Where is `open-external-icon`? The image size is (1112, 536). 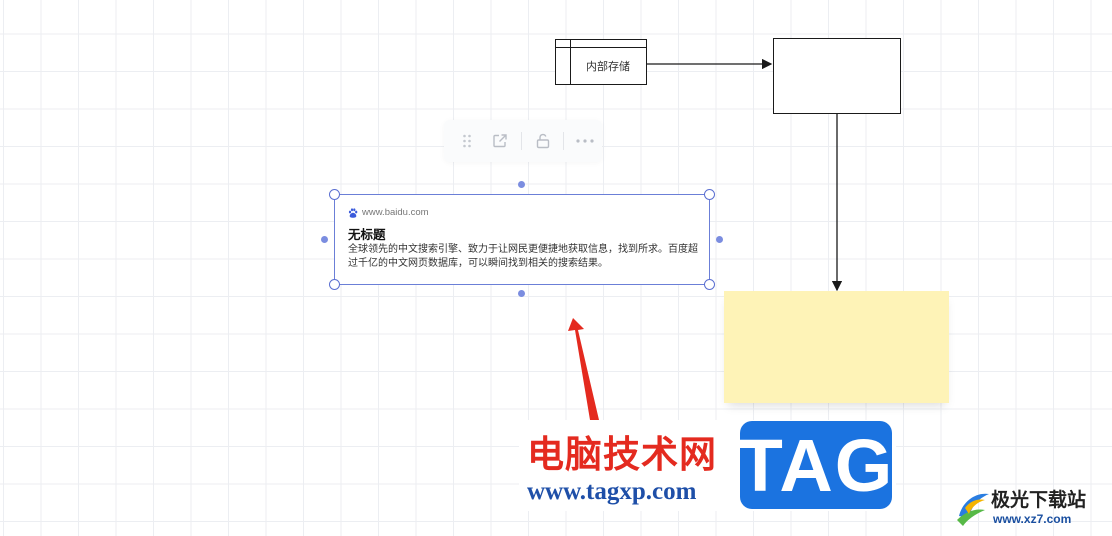 open-external-icon is located at coordinates (500, 141).